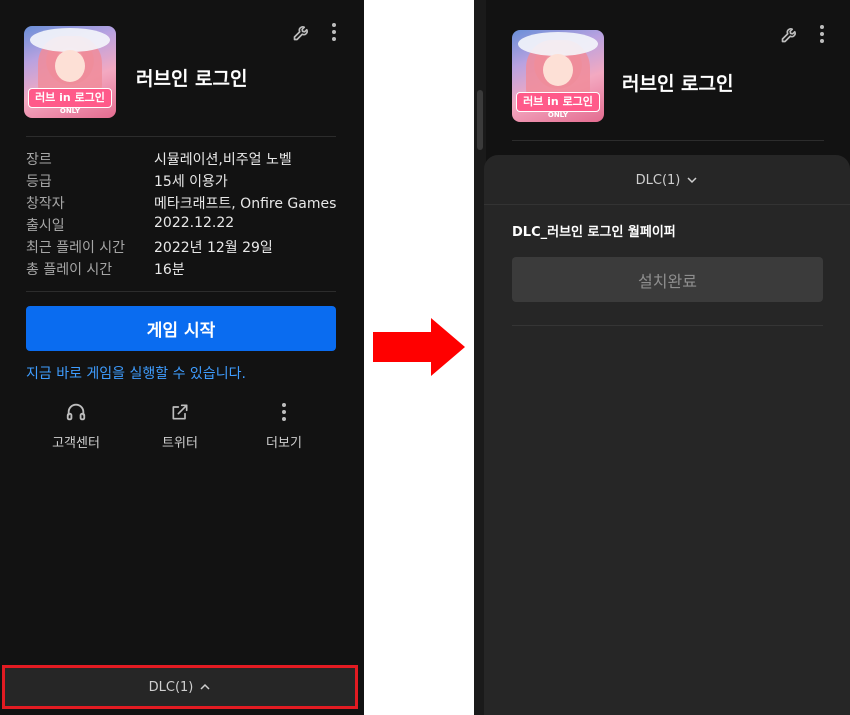 The image size is (850, 715). Describe the element at coordinates (667, 279) in the screenshot. I see `dlc-installed-button: 설치완료` at that location.